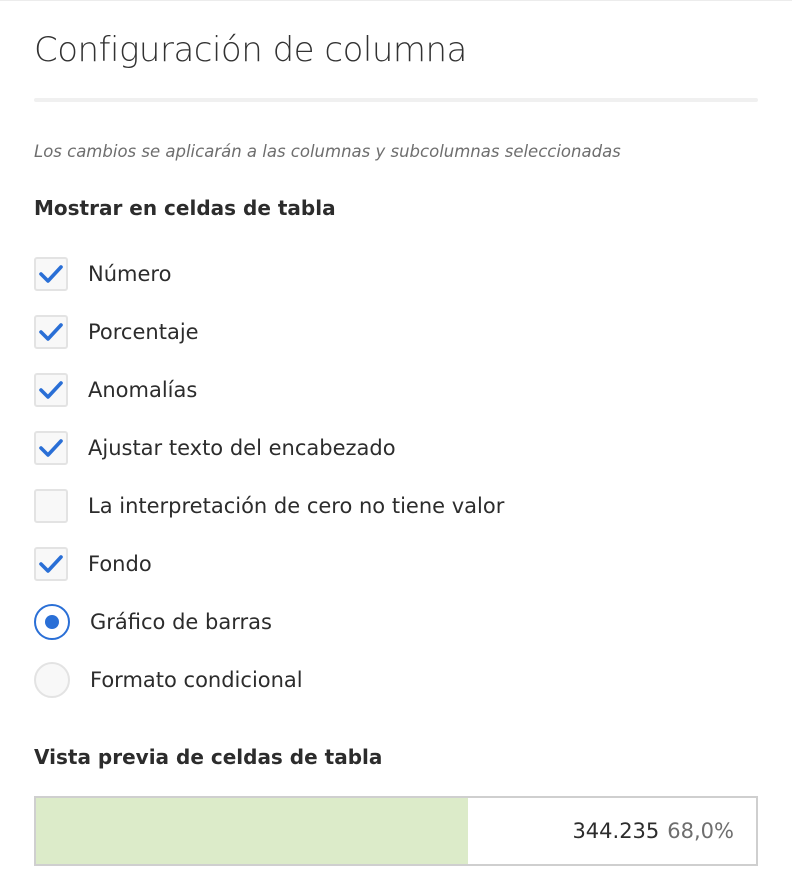 The width and height of the screenshot is (792, 894). What do you see at coordinates (143, 332) in the screenshot?
I see `option-label: Porcentaje` at bounding box center [143, 332].